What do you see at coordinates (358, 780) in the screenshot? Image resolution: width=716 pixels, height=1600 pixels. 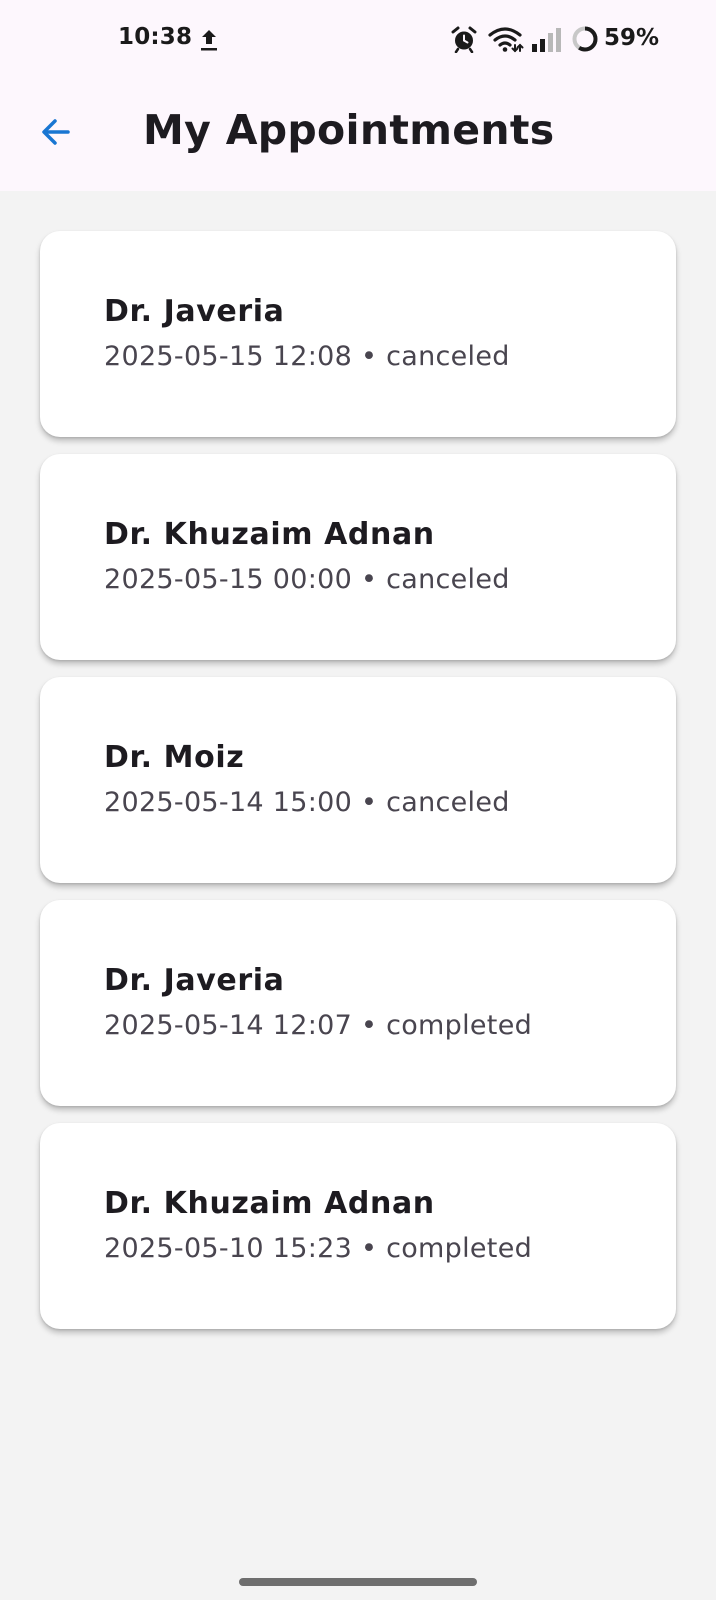 I see `appointment-card: Dr. Moiz 2025-05-14 15:00 • canceled` at bounding box center [358, 780].